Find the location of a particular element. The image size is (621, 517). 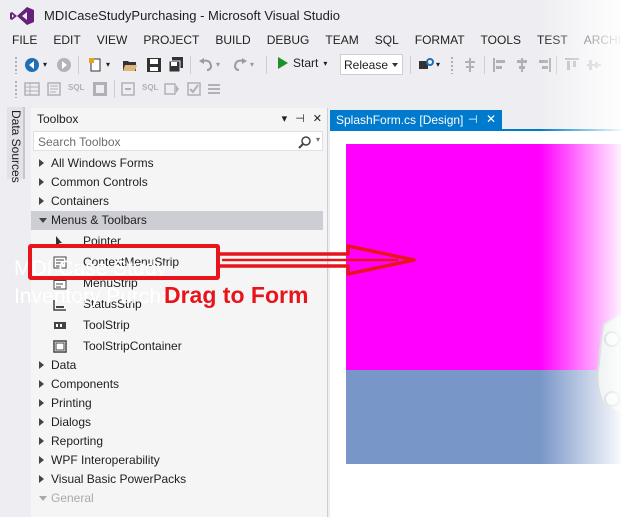

menu-file: FILE is located at coordinates (22, 41).